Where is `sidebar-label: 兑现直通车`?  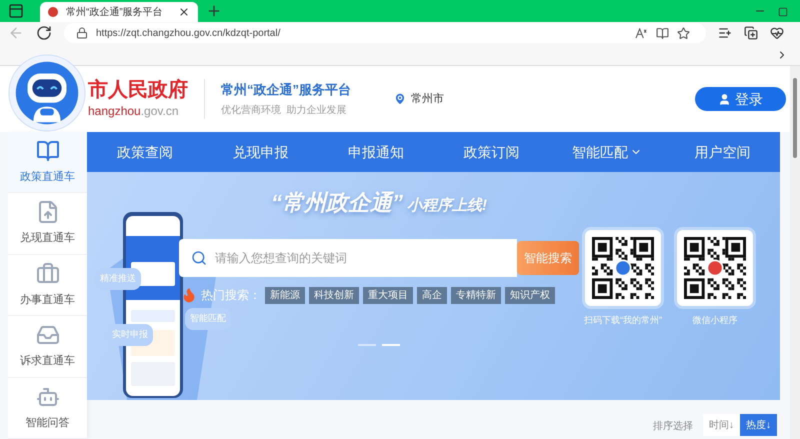
sidebar-label: 兑现直通车 is located at coordinates (47, 238).